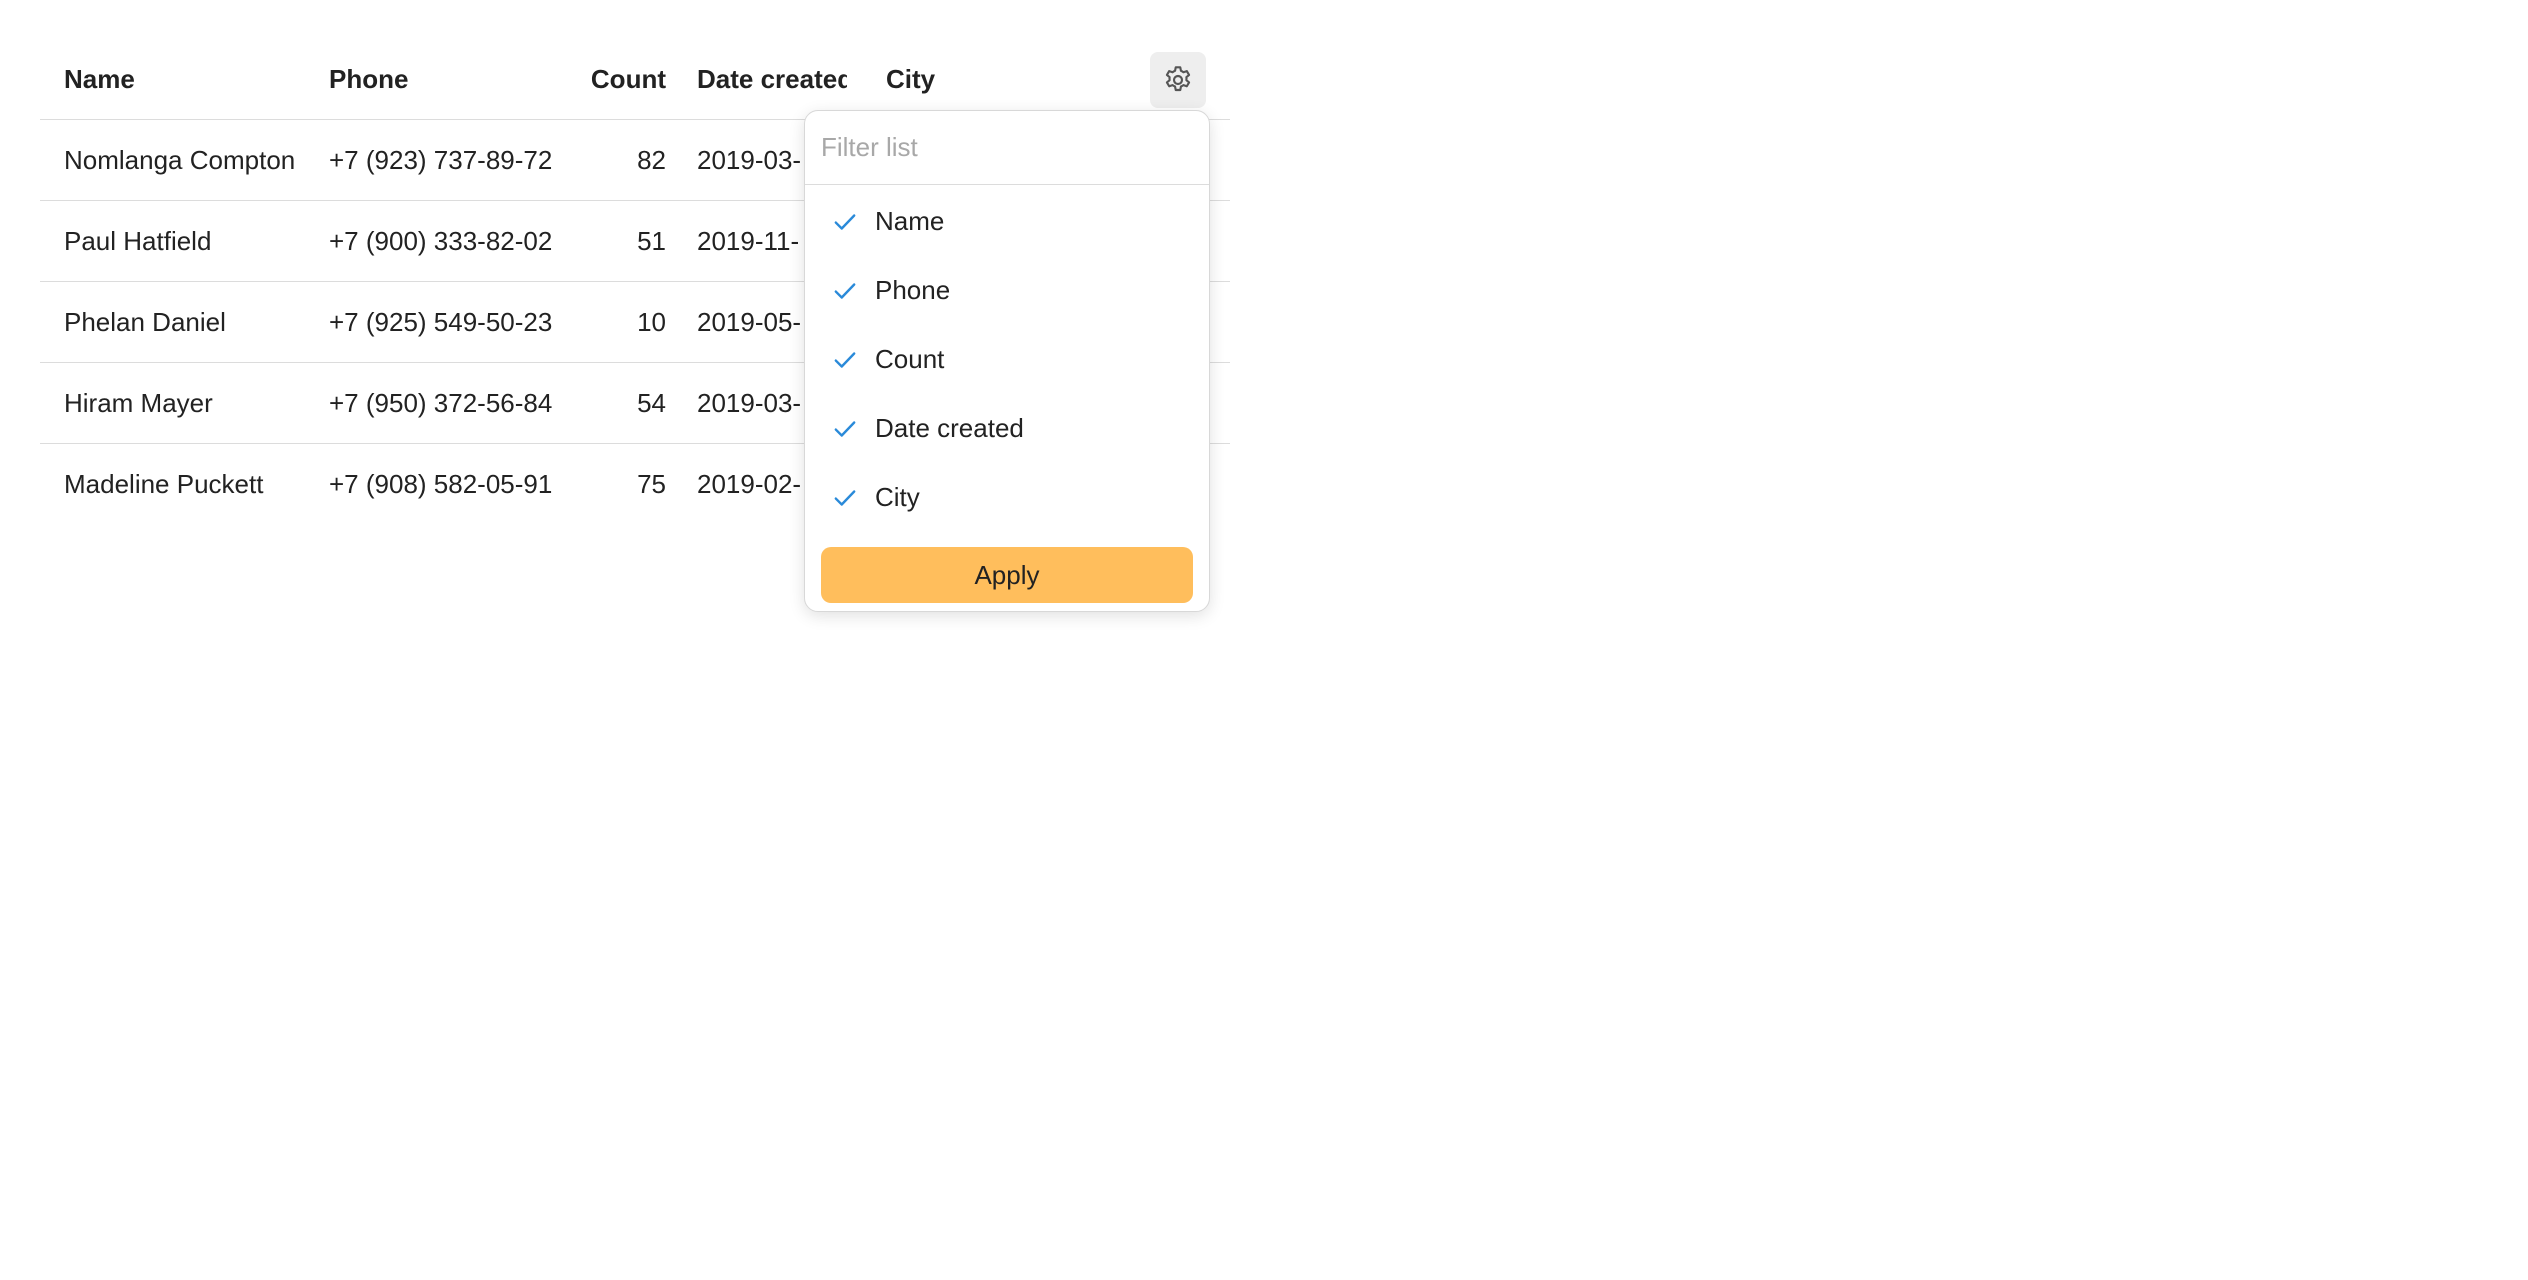 The width and height of the screenshot is (2528, 1280). What do you see at coordinates (138, 402) in the screenshot?
I see `cell-name: Hiram Mayer` at bounding box center [138, 402].